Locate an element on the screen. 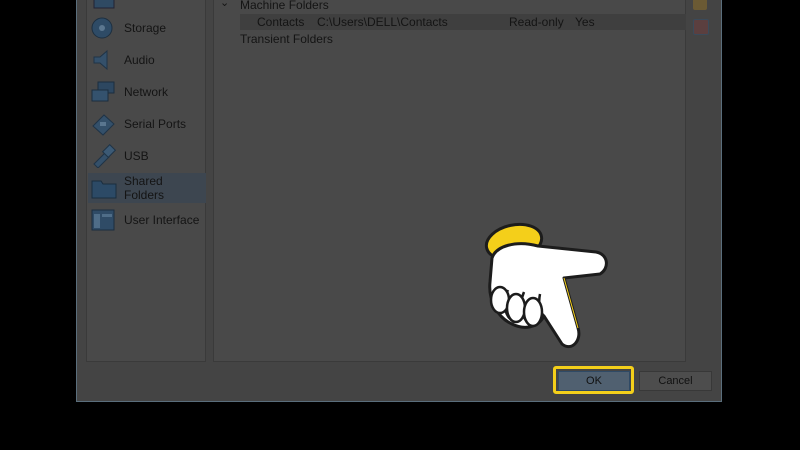  network-icon is located at coordinates (104, 92).